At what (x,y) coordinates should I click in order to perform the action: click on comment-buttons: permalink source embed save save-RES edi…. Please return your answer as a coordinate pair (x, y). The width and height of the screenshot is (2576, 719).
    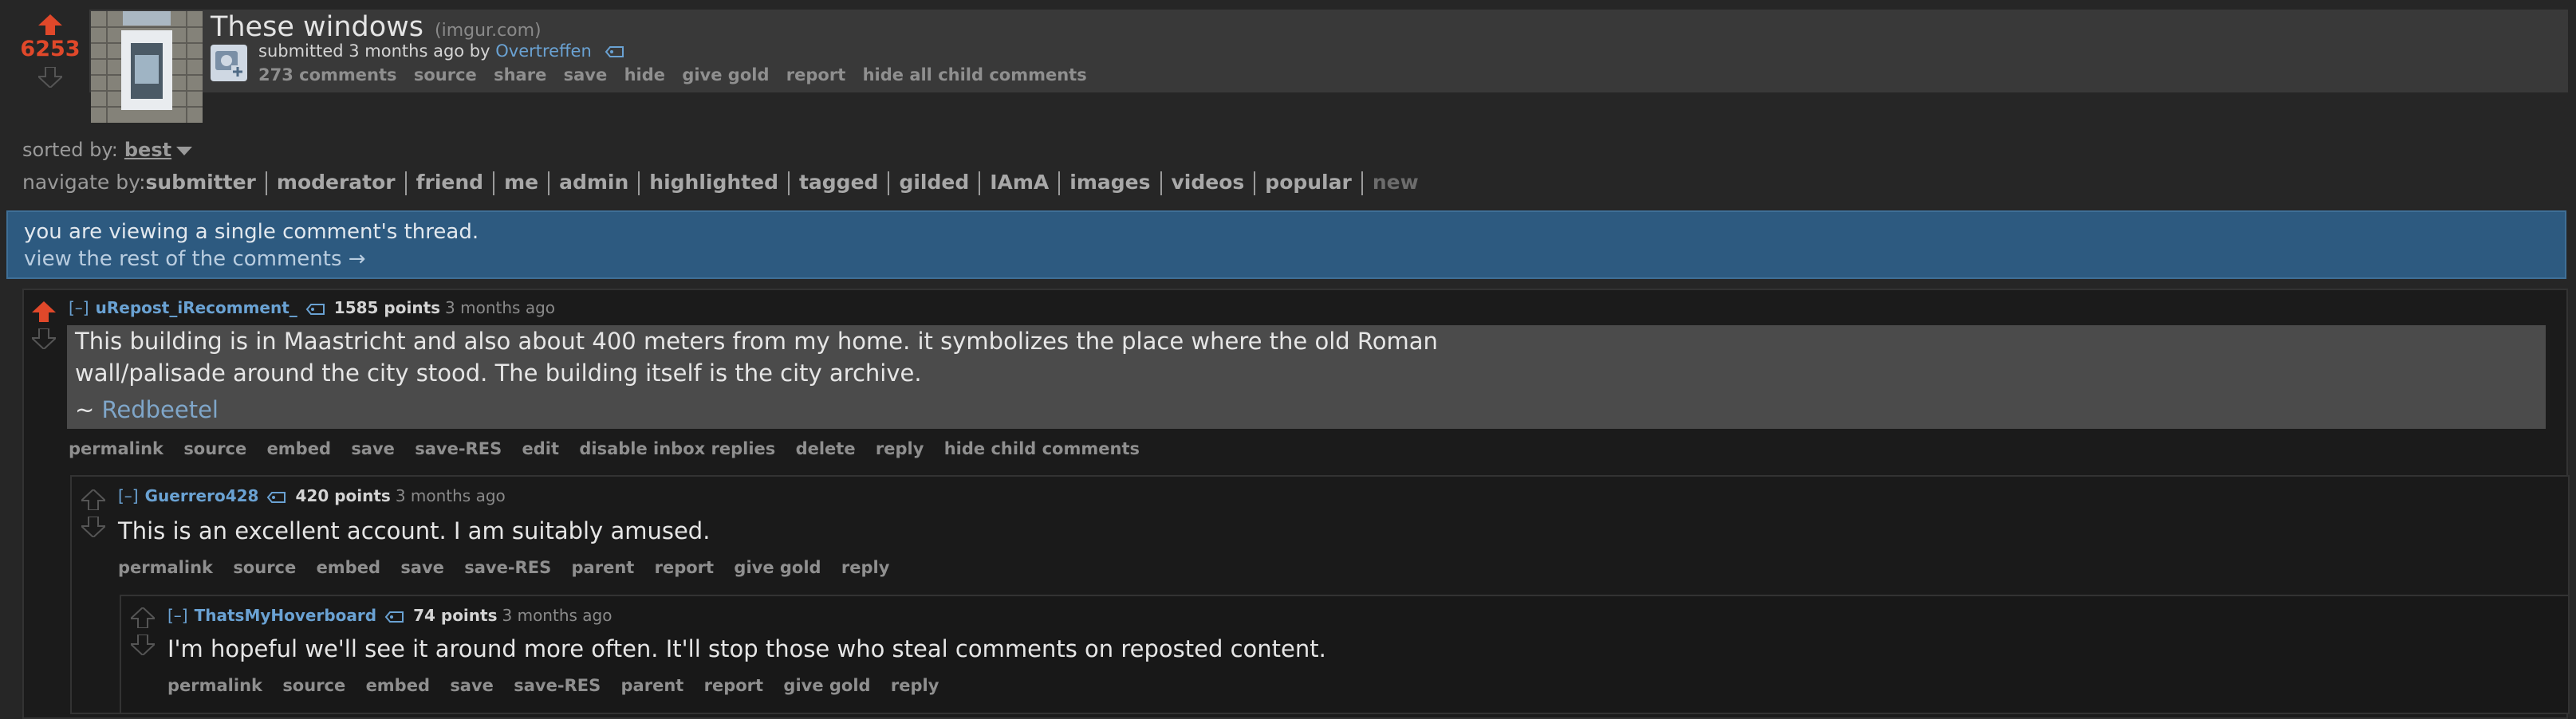
    Looking at the image, I should click on (611, 448).